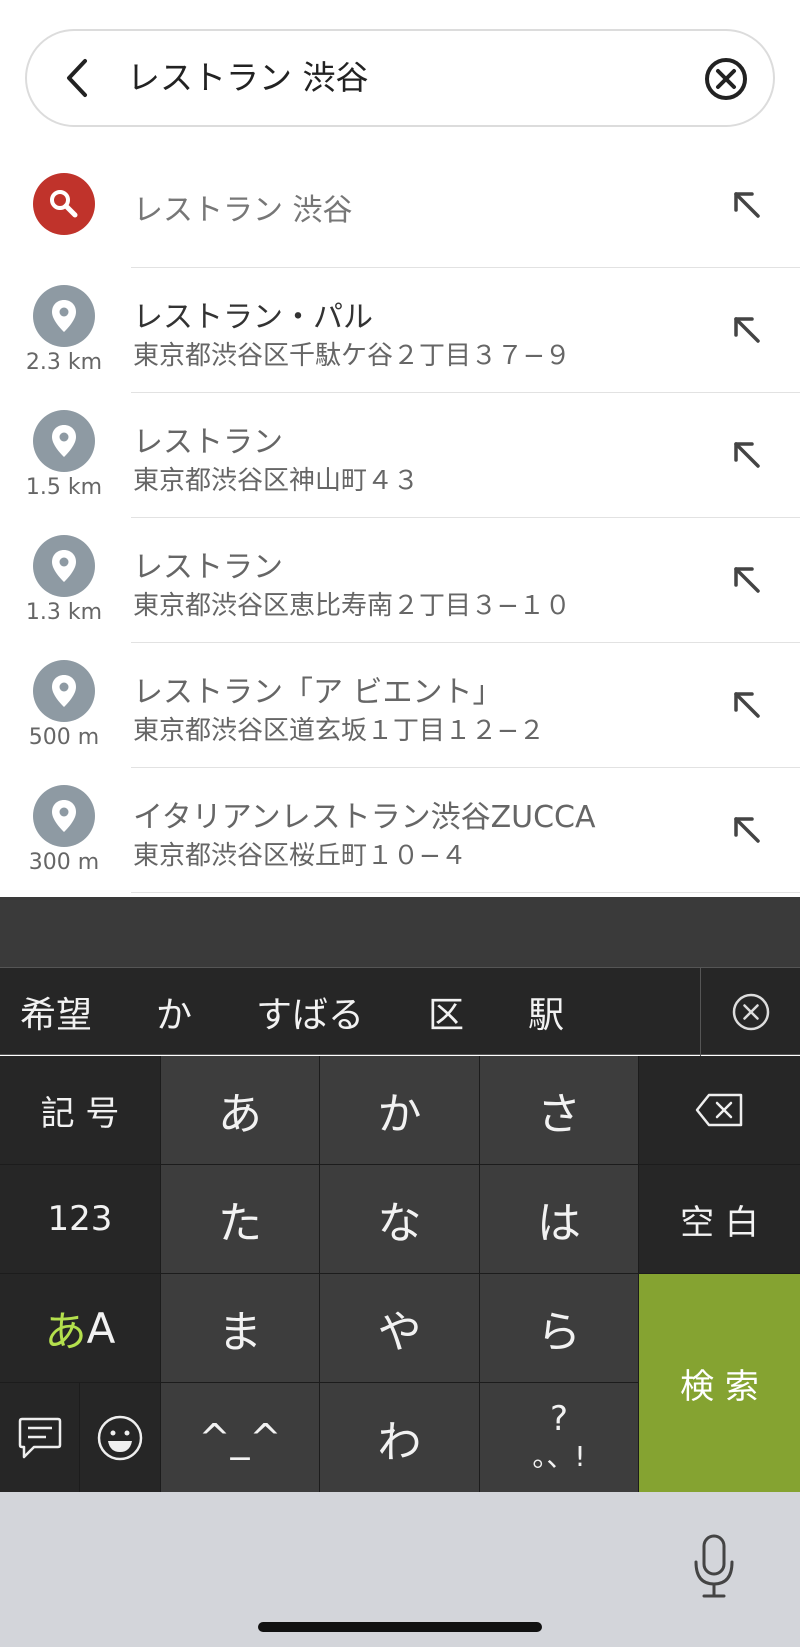 This screenshot has width=800, height=1647. What do you see at coordinates (240, 1219) in the screenshot?
I see `key-ta: た` at bounding box center [240, 1219].